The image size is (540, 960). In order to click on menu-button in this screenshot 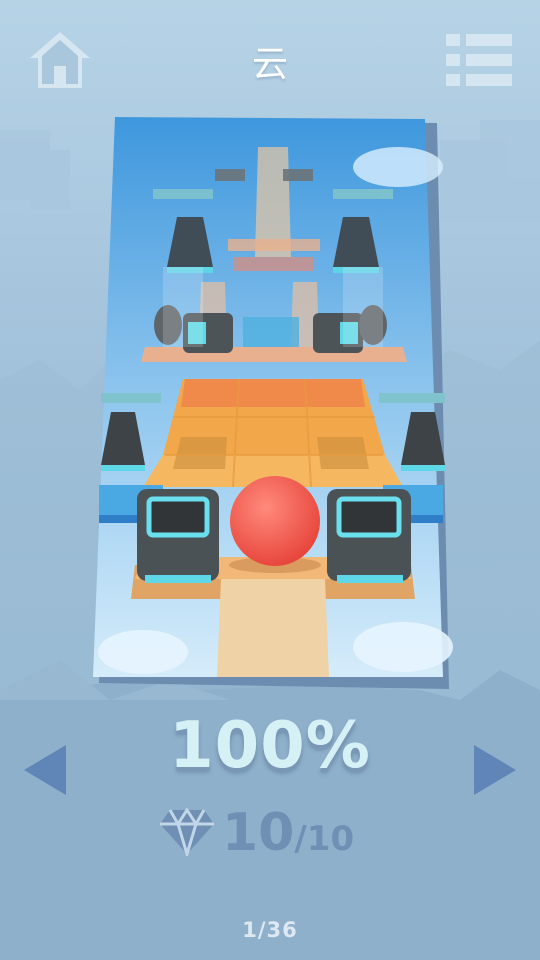, I will do `click(479, 60)`.